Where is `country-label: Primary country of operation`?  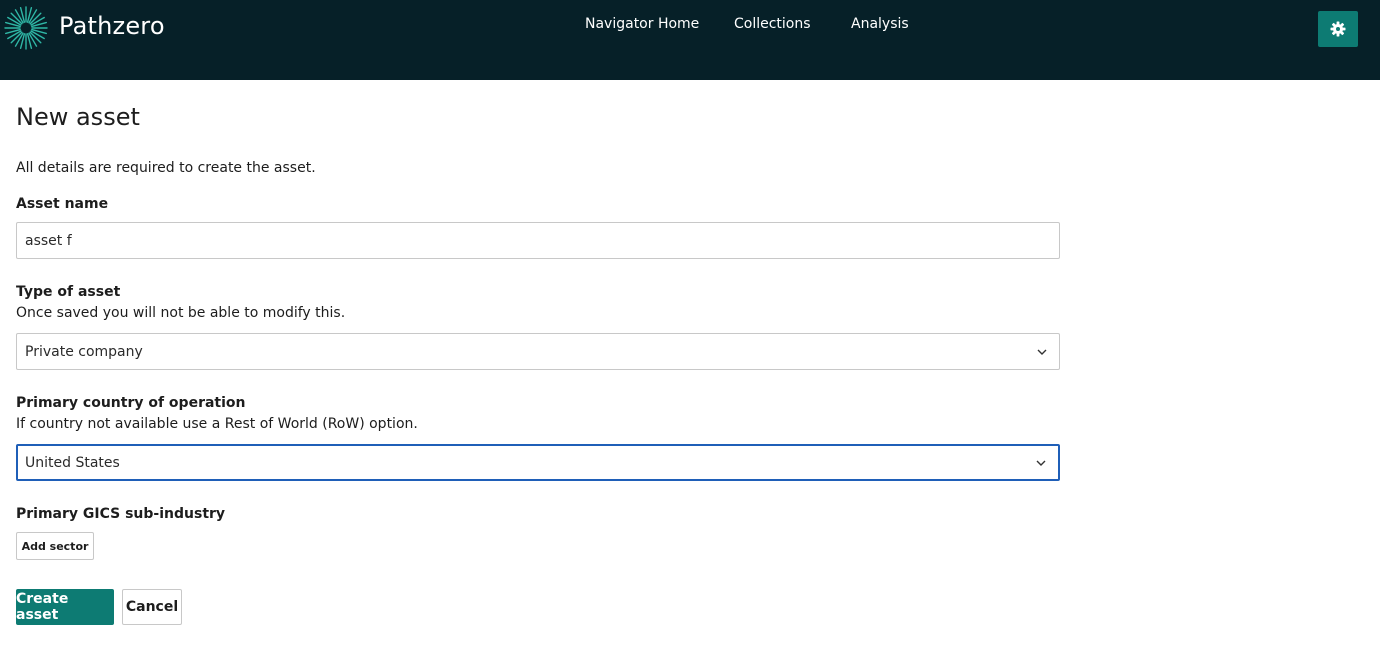
country-label: Primary country of operation is located at coordinates (131, 403).